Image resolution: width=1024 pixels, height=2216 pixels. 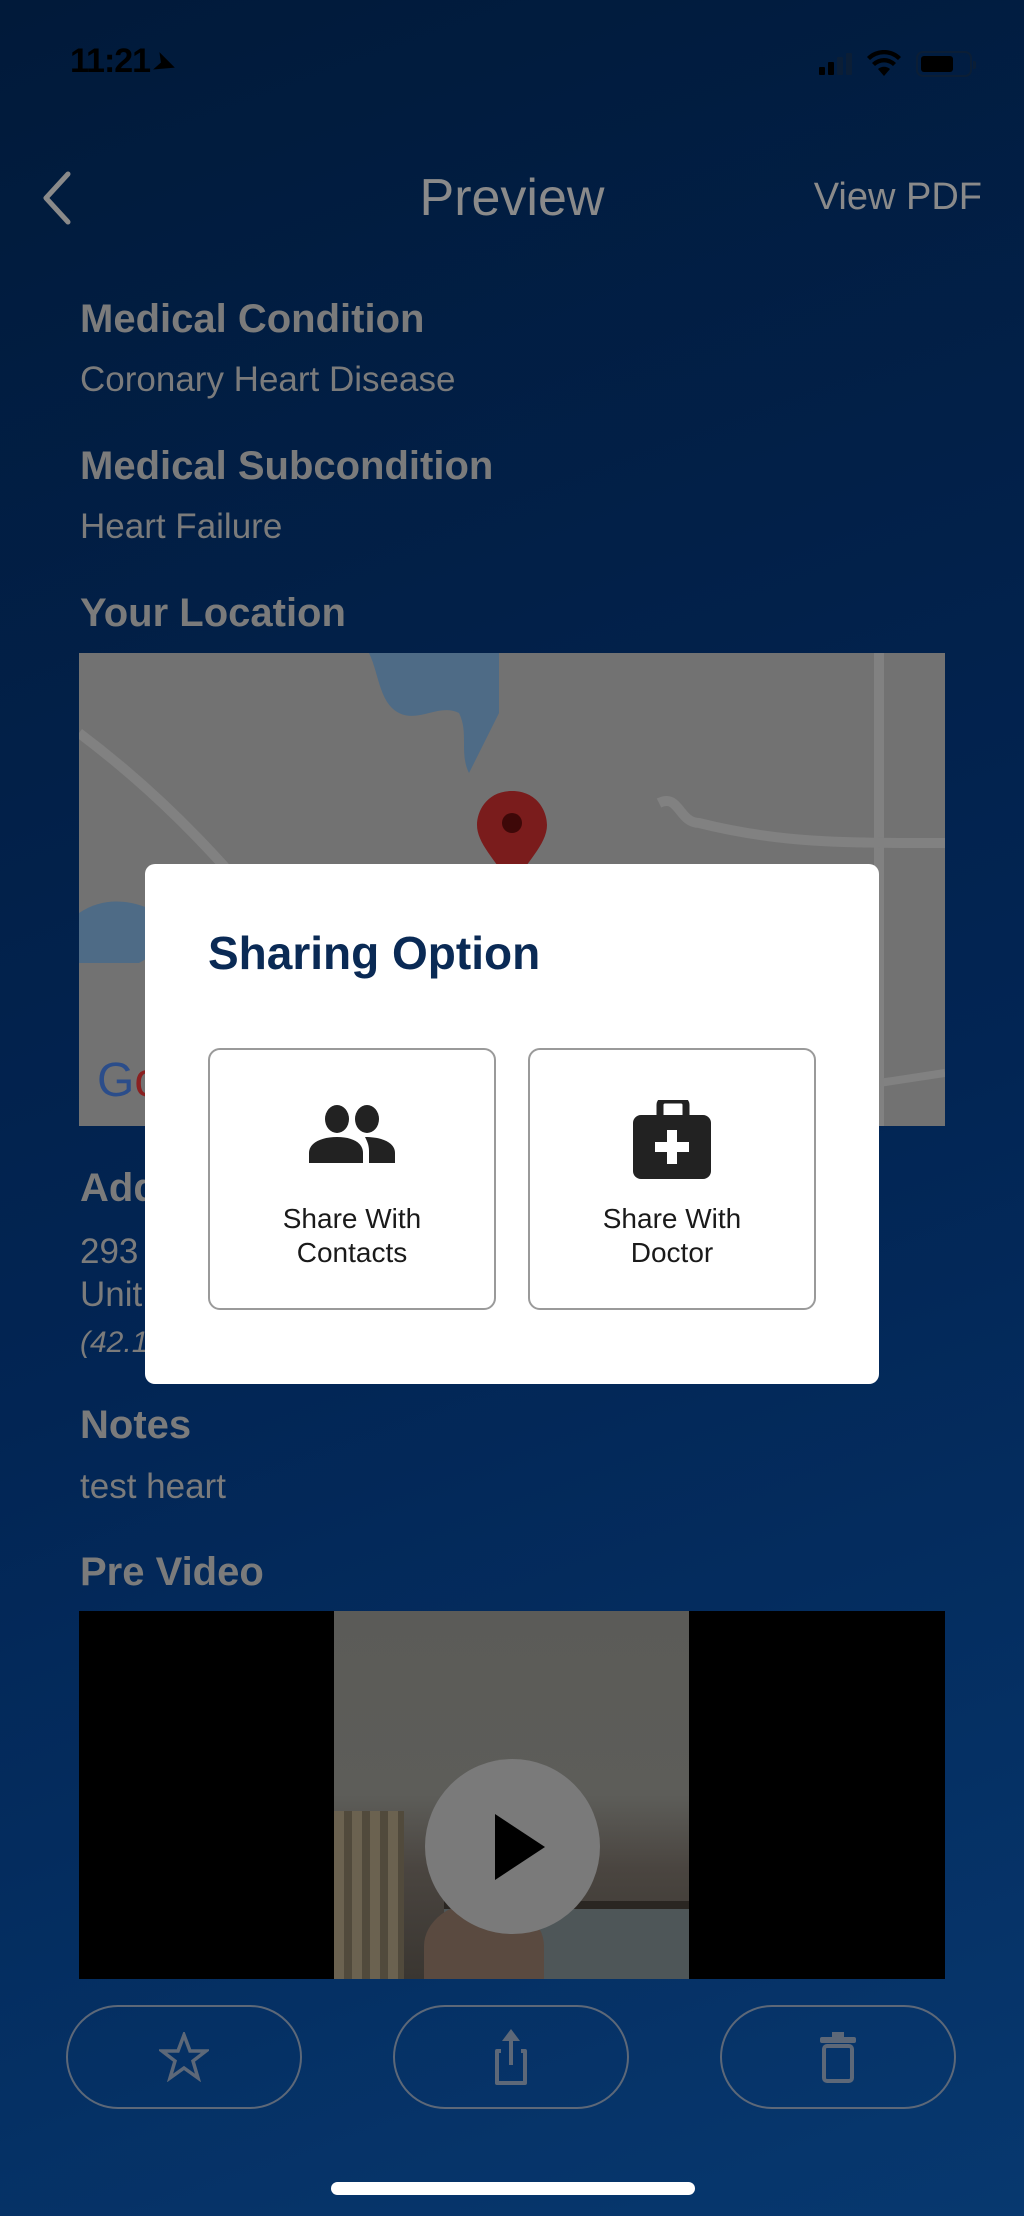 What do you see at coordinates (110, 61) in the screenshot?
I see `time-text: 11:21` at bounding box center [110, 61].